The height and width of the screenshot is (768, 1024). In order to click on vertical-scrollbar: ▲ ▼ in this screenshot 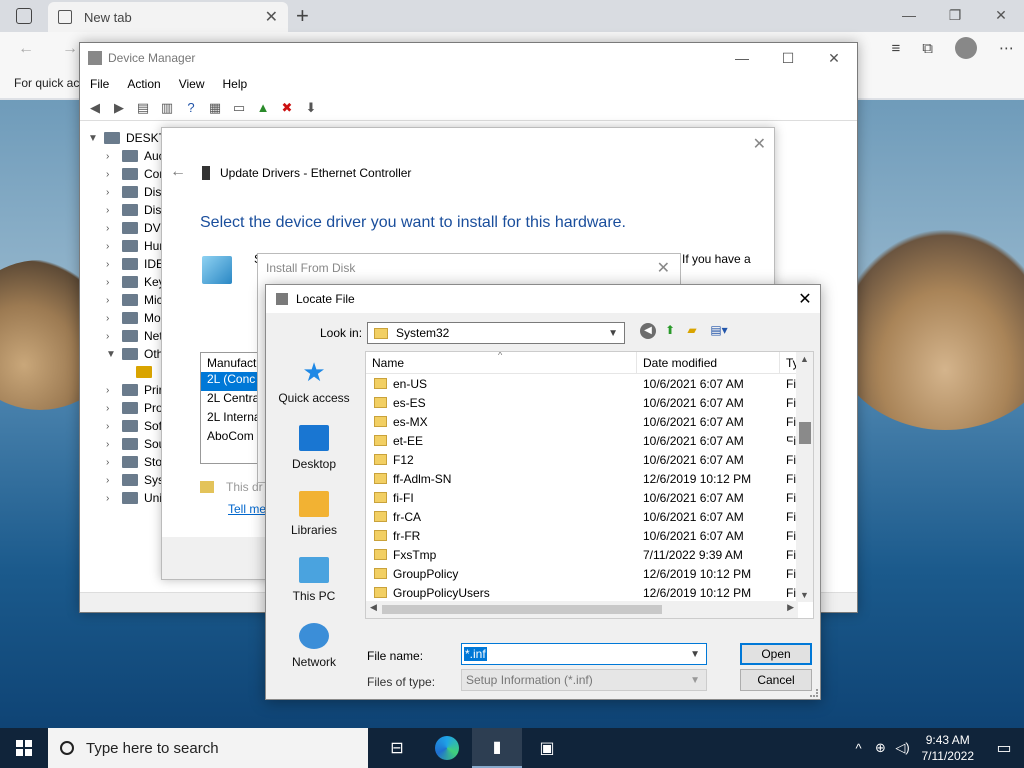, I will do `click(804, 477)`.